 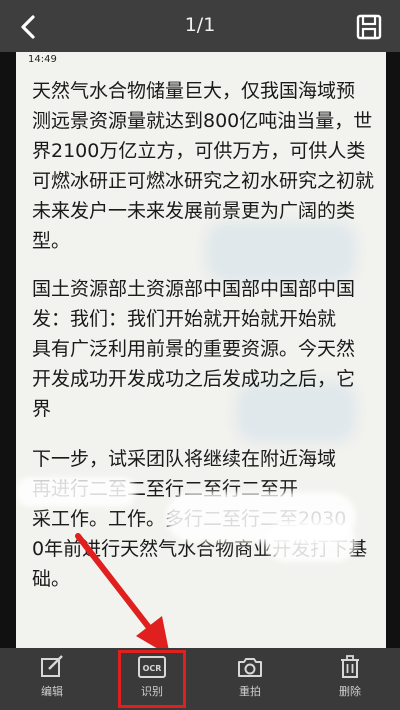 I want to click on text-line: 础。, so click(x=51, y=579).